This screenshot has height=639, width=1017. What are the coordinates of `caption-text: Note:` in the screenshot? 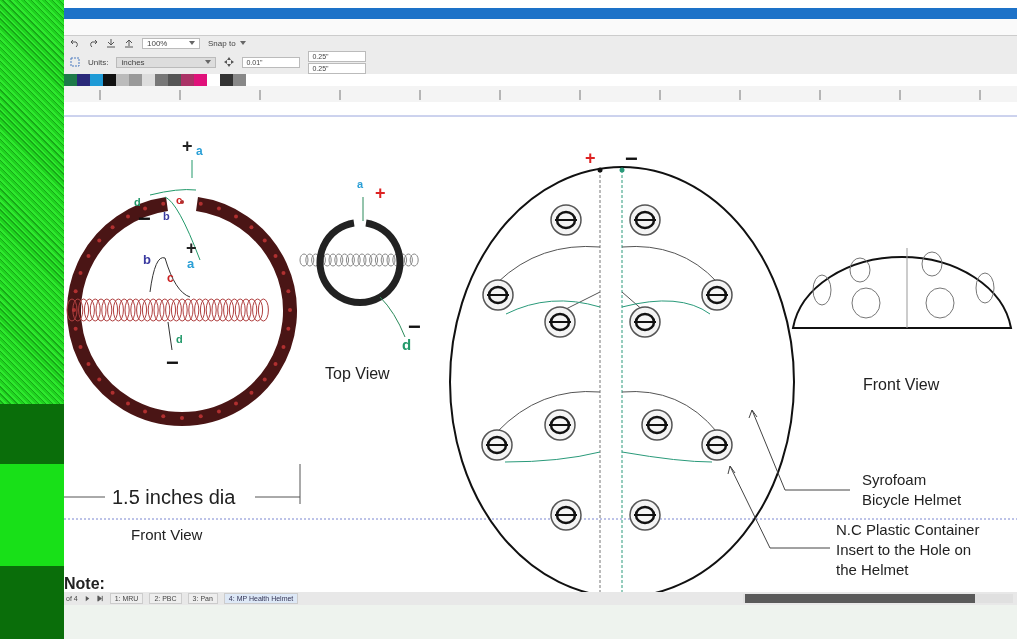 It's located at (84, 583).